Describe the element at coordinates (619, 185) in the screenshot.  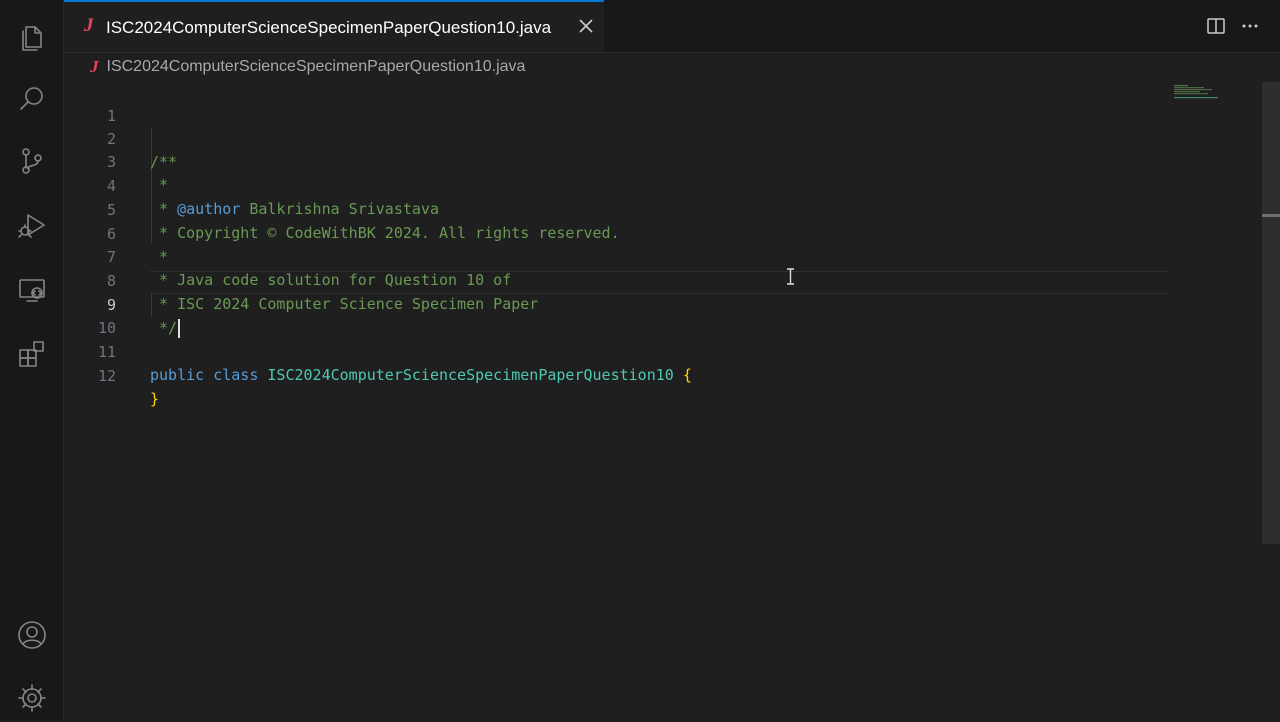
I see `code-line: 4 * @author Balkrishna Srivastava` at that location.